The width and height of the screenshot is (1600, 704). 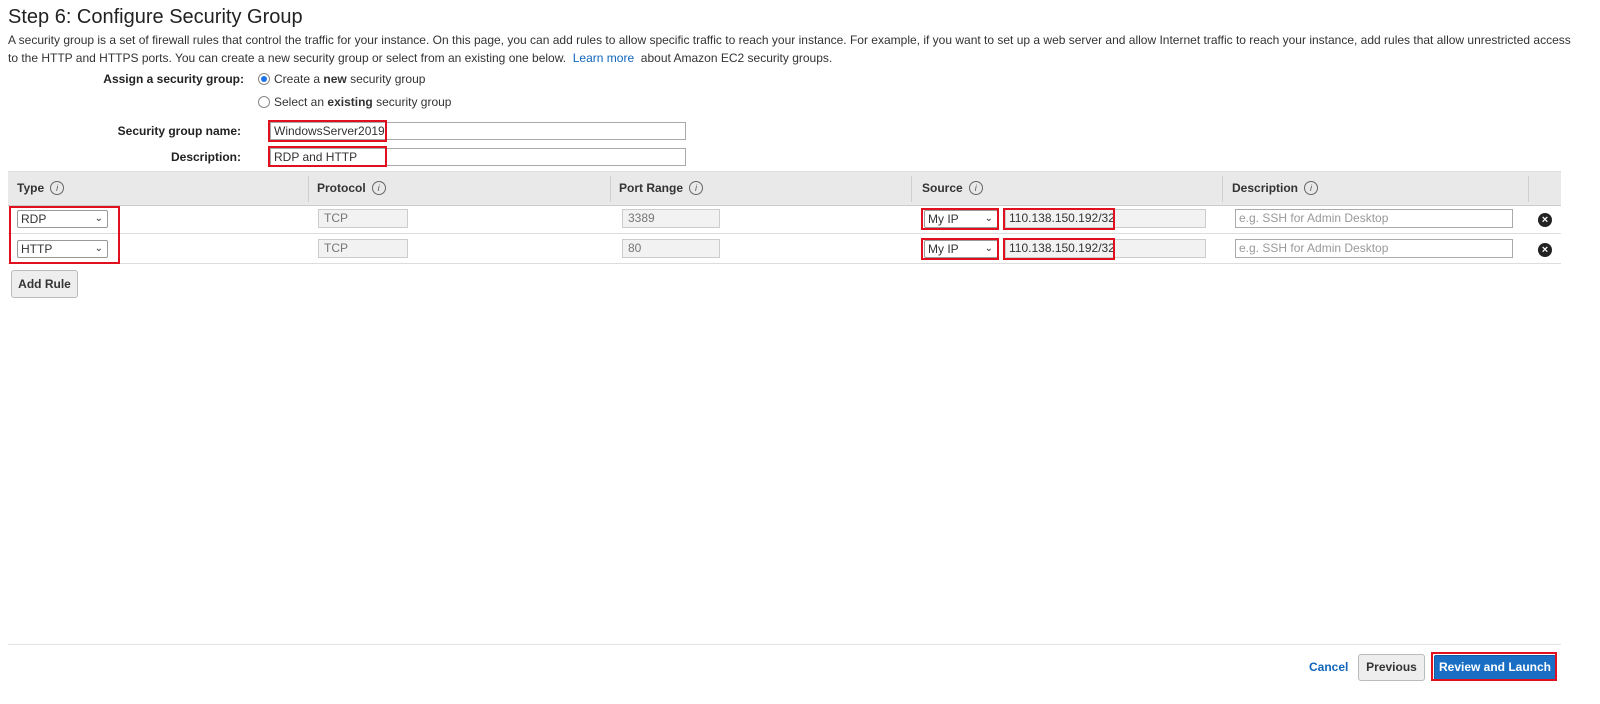 I want to click on column-header-port-range: Port Range i, so click(x=661, y=188).